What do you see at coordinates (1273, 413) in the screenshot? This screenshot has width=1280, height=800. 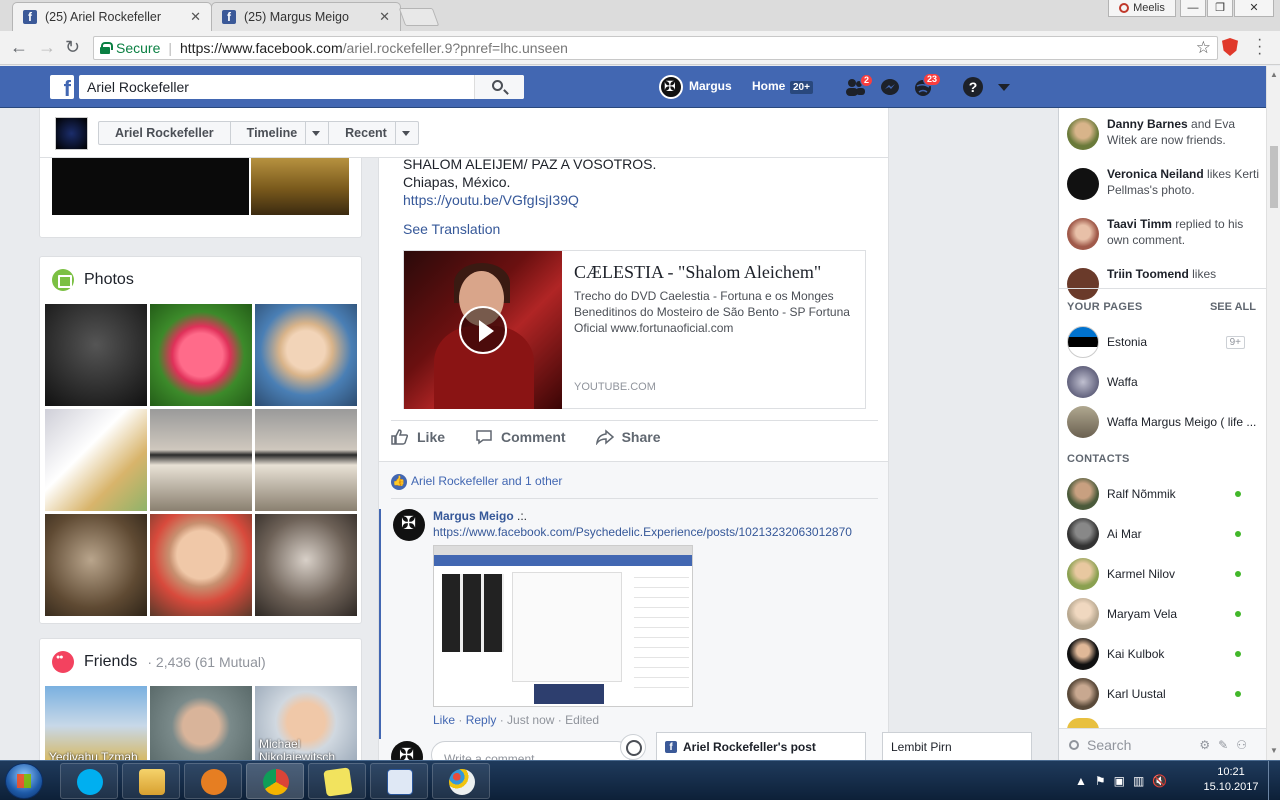 I see `page-scrollbar: ▲ ▼` at bounding box center [1273, 413].